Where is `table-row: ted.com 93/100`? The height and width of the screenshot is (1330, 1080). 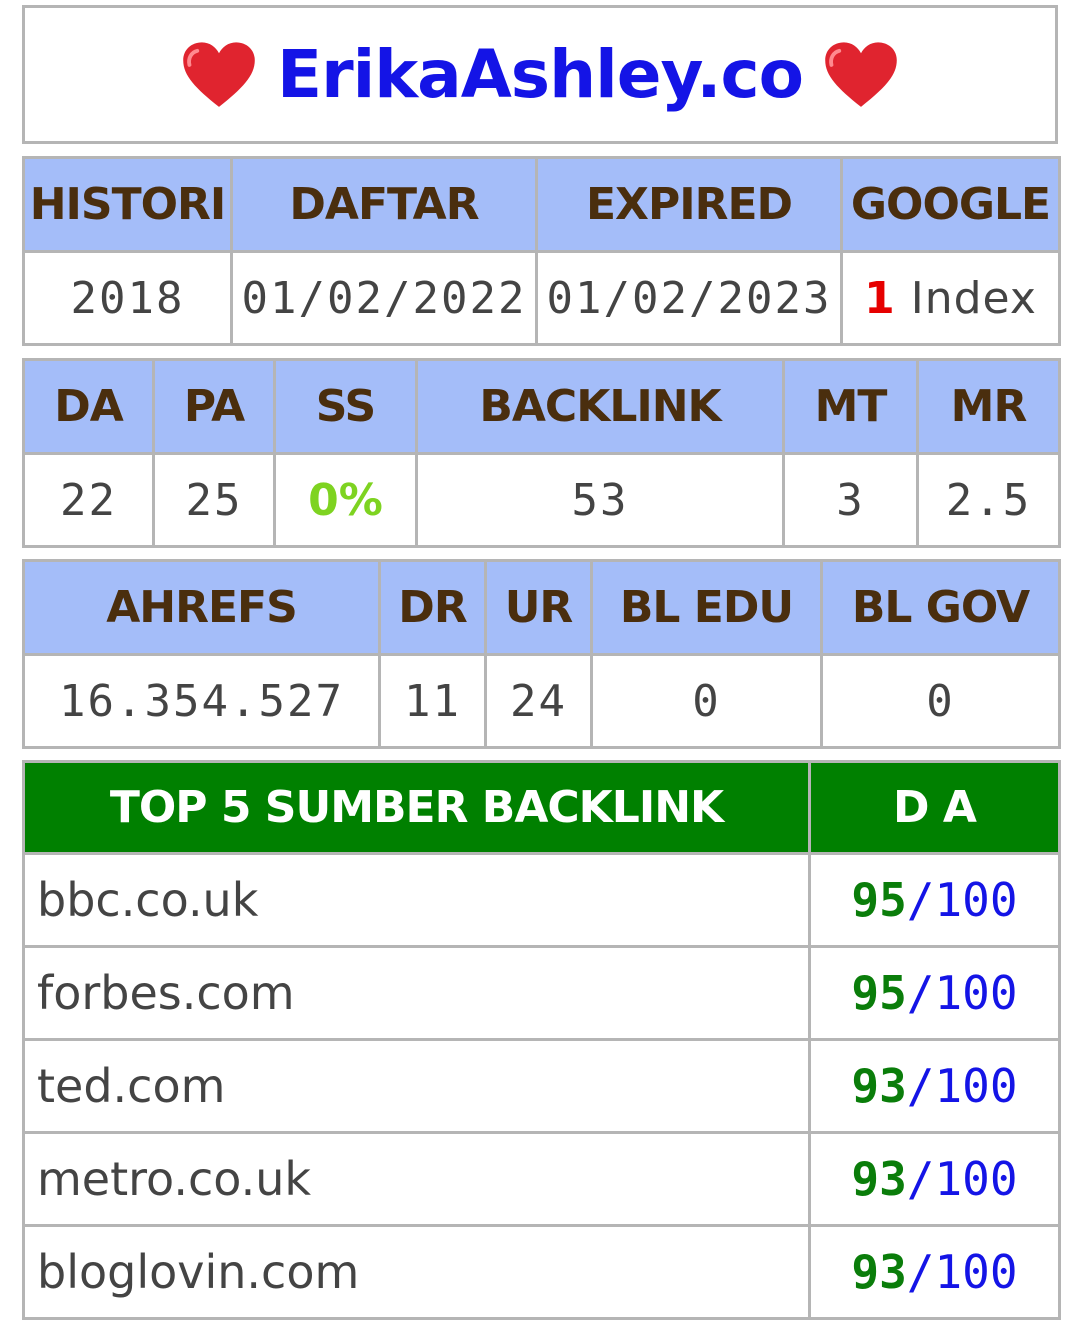 table-row: ted.com 93/100 is located at coordinates (541, 1086).